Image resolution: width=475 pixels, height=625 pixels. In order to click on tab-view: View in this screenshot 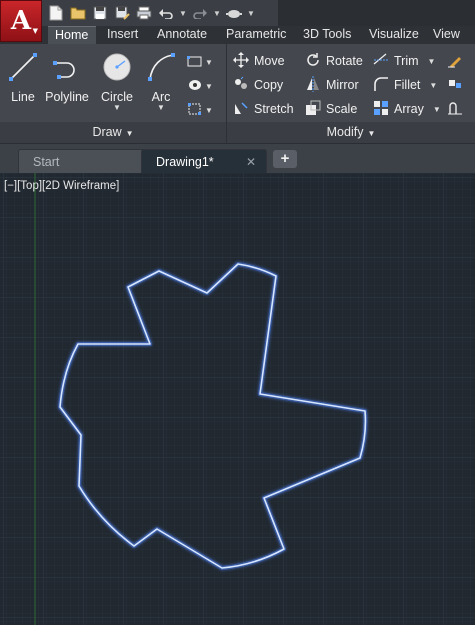, I will do `click(446, 35)`.